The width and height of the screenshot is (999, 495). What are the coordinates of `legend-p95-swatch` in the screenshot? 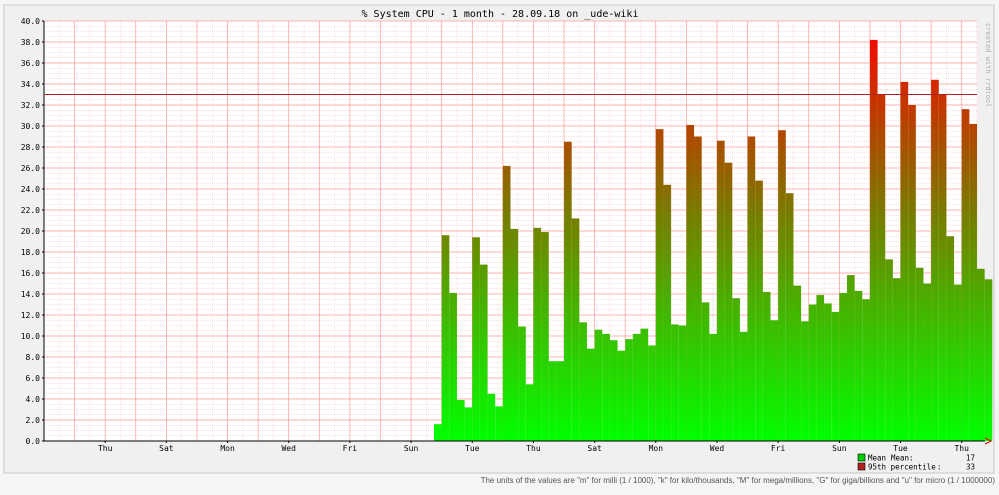 It's located at (861, 466).